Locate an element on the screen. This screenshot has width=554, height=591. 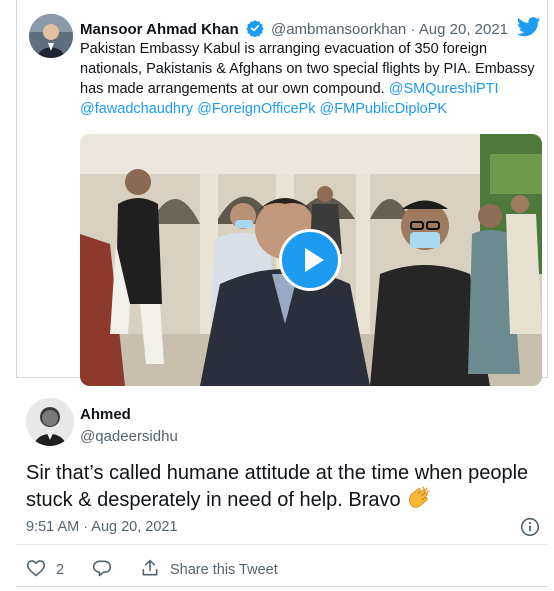
play-icon is located at coordinates (310, 260).